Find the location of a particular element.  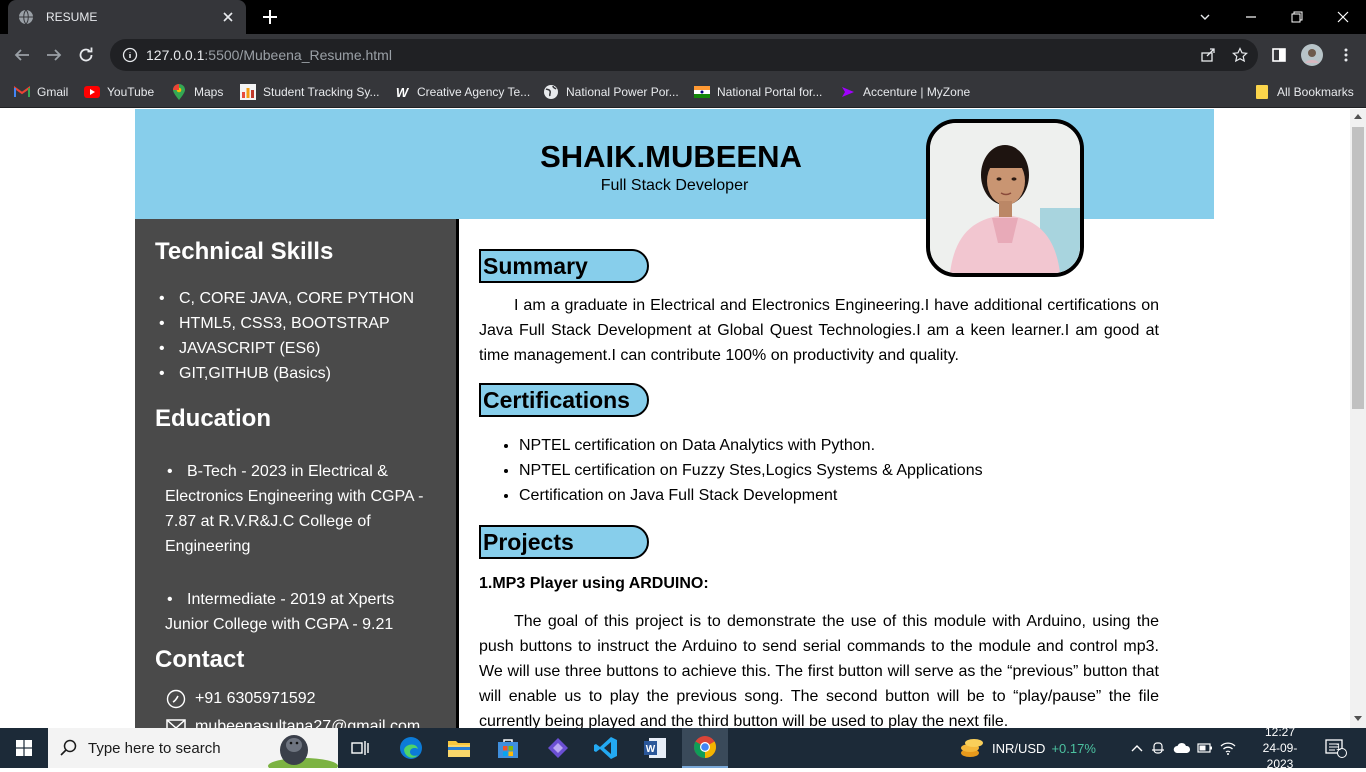

bookmark-gmail: Gmail is located at coordinates (41, 92).